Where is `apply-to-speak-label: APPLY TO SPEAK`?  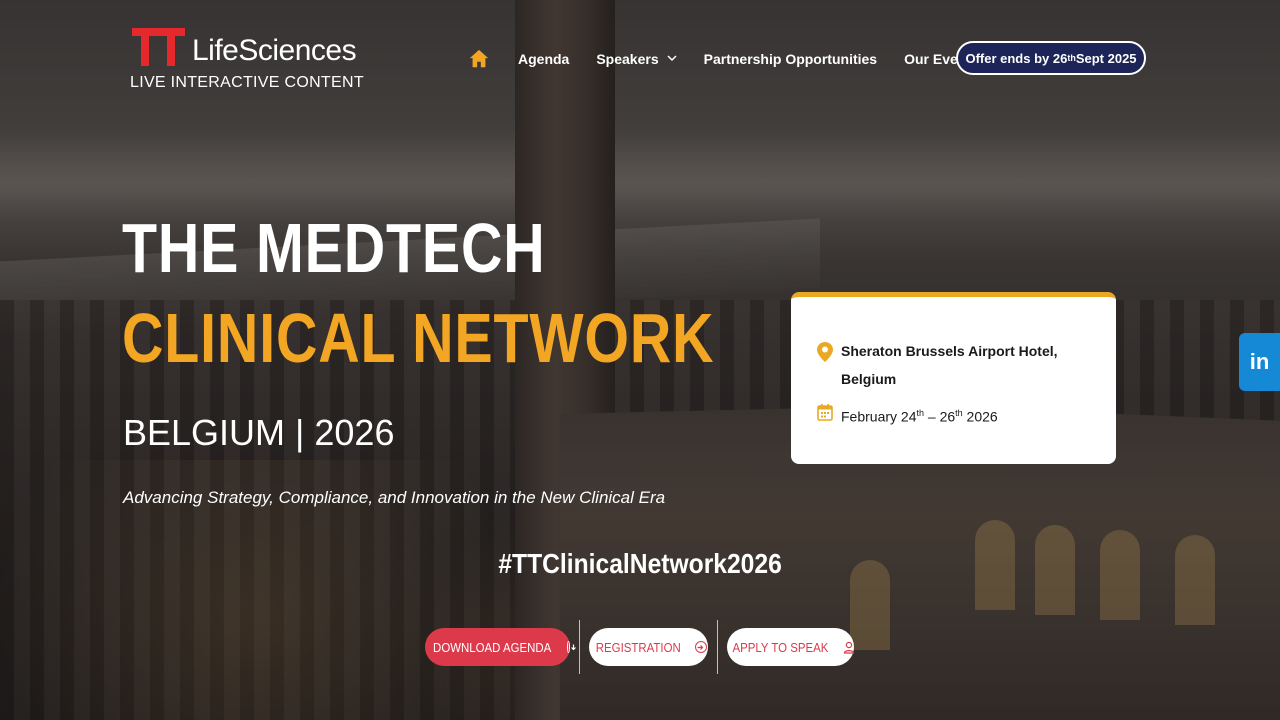 apply-to-speak-label: APPLY TO SPEAK is located at coordinates (780, 647).